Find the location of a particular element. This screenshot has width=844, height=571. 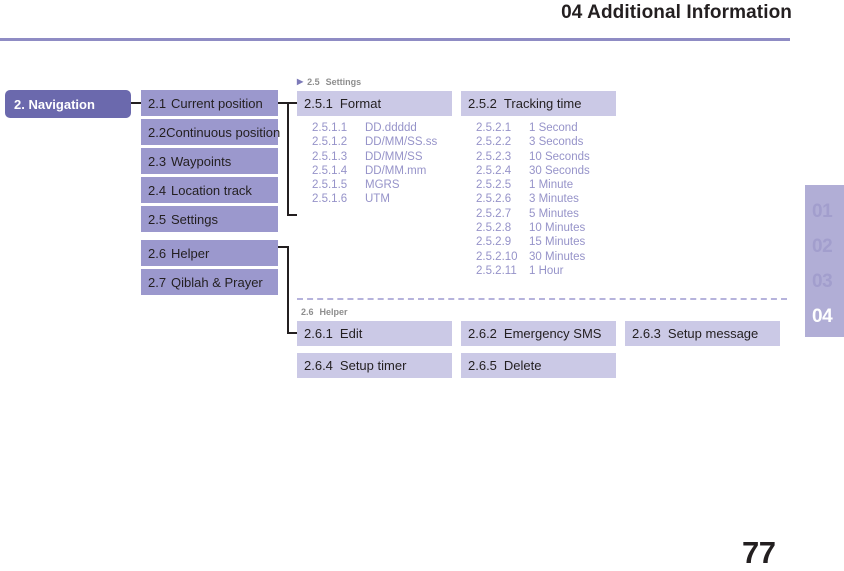

format-option: 2.5.1.2 DD/MM/SS.ss is located at coordinates (374, 142).